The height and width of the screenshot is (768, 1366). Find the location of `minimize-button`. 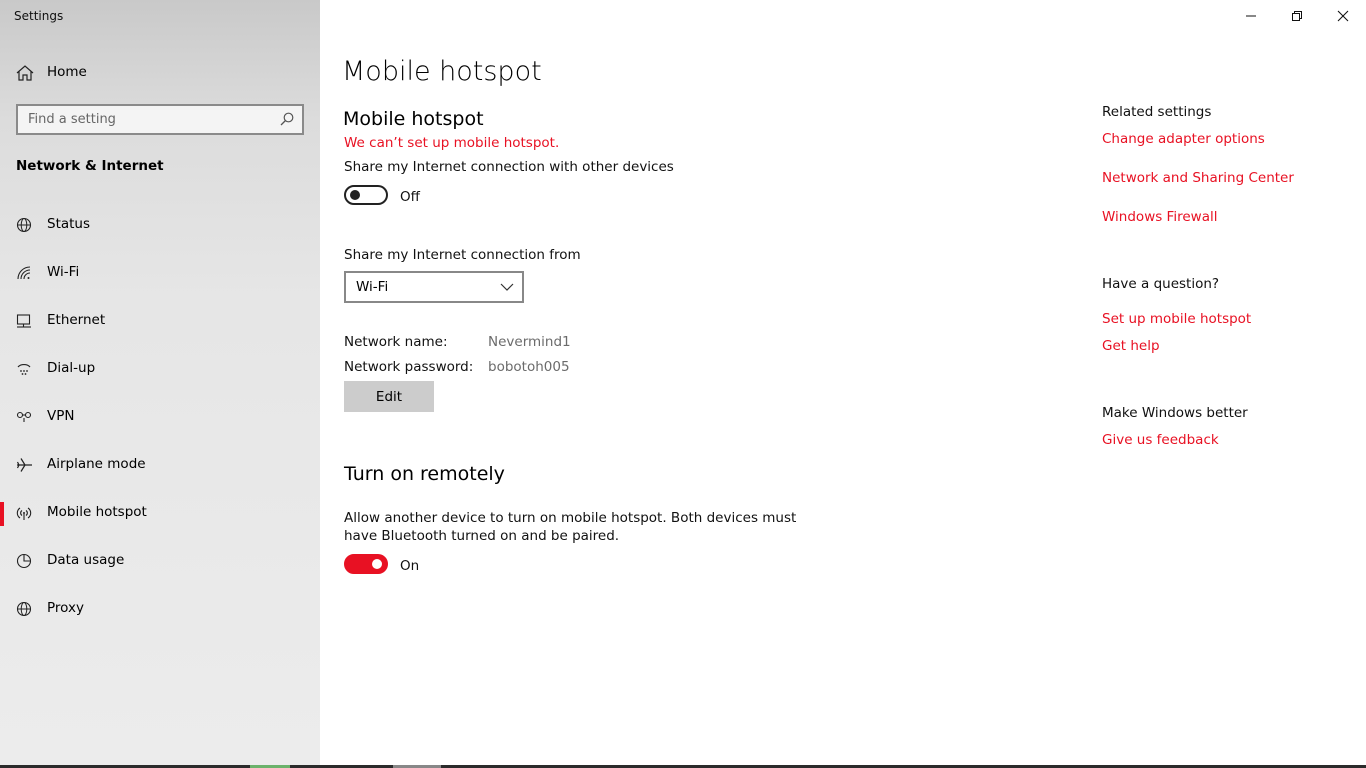

minimize-button is located at coordinates (1251, 16).